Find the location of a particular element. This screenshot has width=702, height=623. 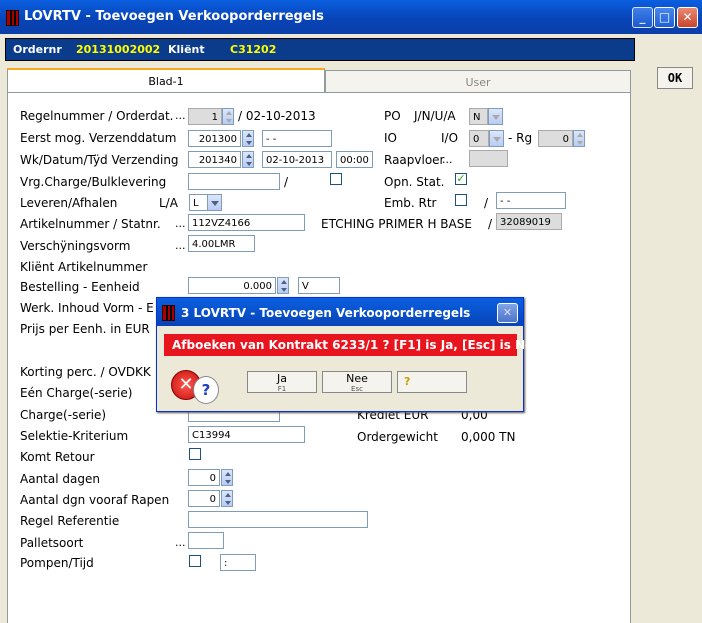

rg-label: - Rg is located at coordinates (520, 138).